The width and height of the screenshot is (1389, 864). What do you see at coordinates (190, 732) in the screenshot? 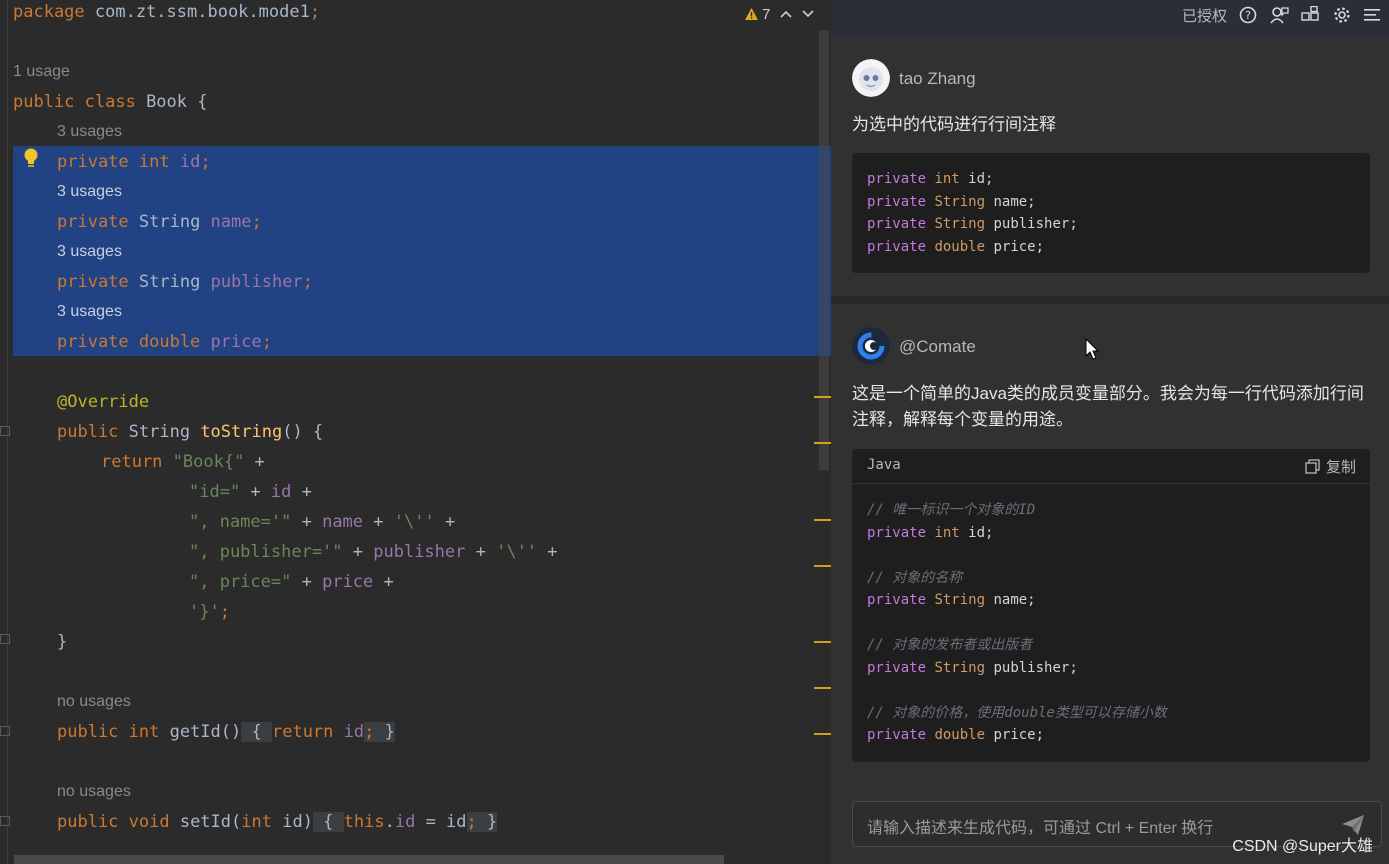
I see `method-name: getId` at bounding box center [190, 732].